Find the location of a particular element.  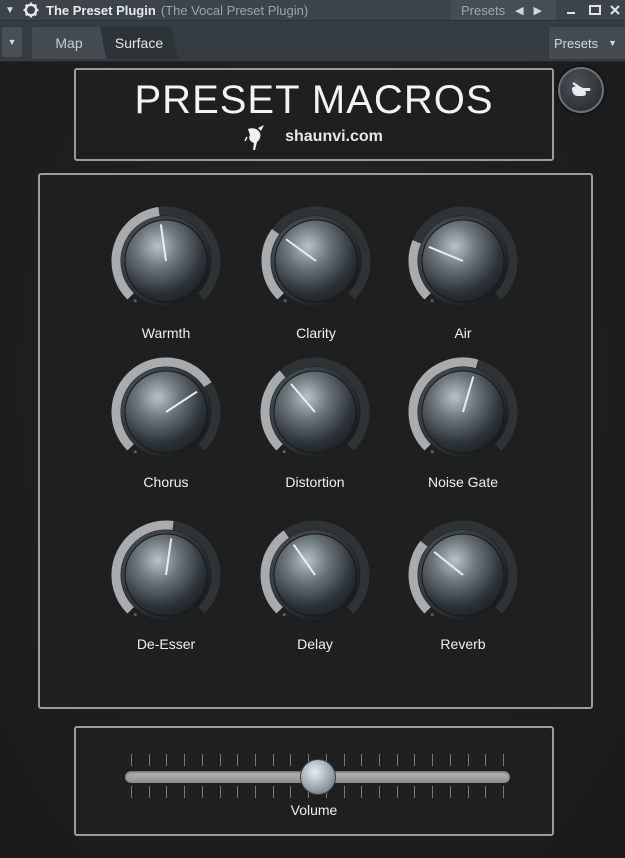

close-icon is located at coordinates (614, 10).